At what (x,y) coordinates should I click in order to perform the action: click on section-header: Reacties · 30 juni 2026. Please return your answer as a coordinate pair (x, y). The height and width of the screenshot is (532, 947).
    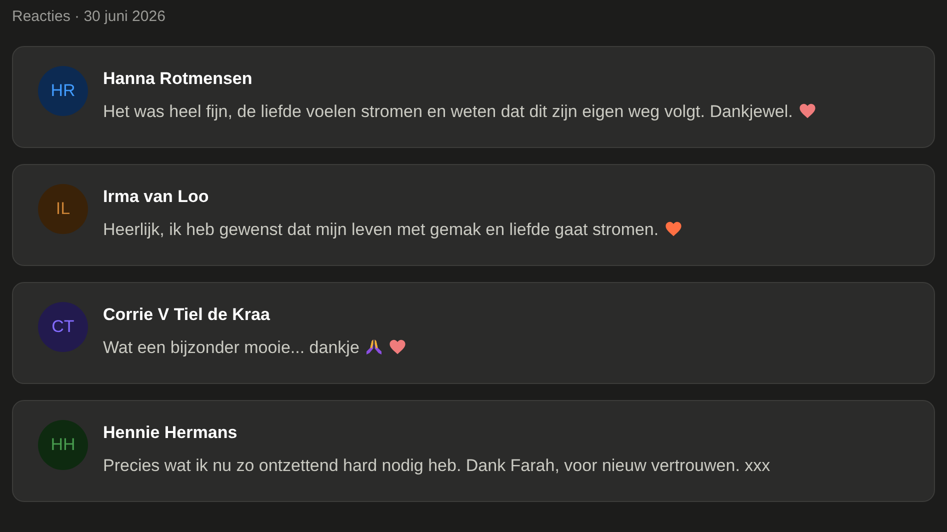
    Looking at the image, I should click on (89, 17).